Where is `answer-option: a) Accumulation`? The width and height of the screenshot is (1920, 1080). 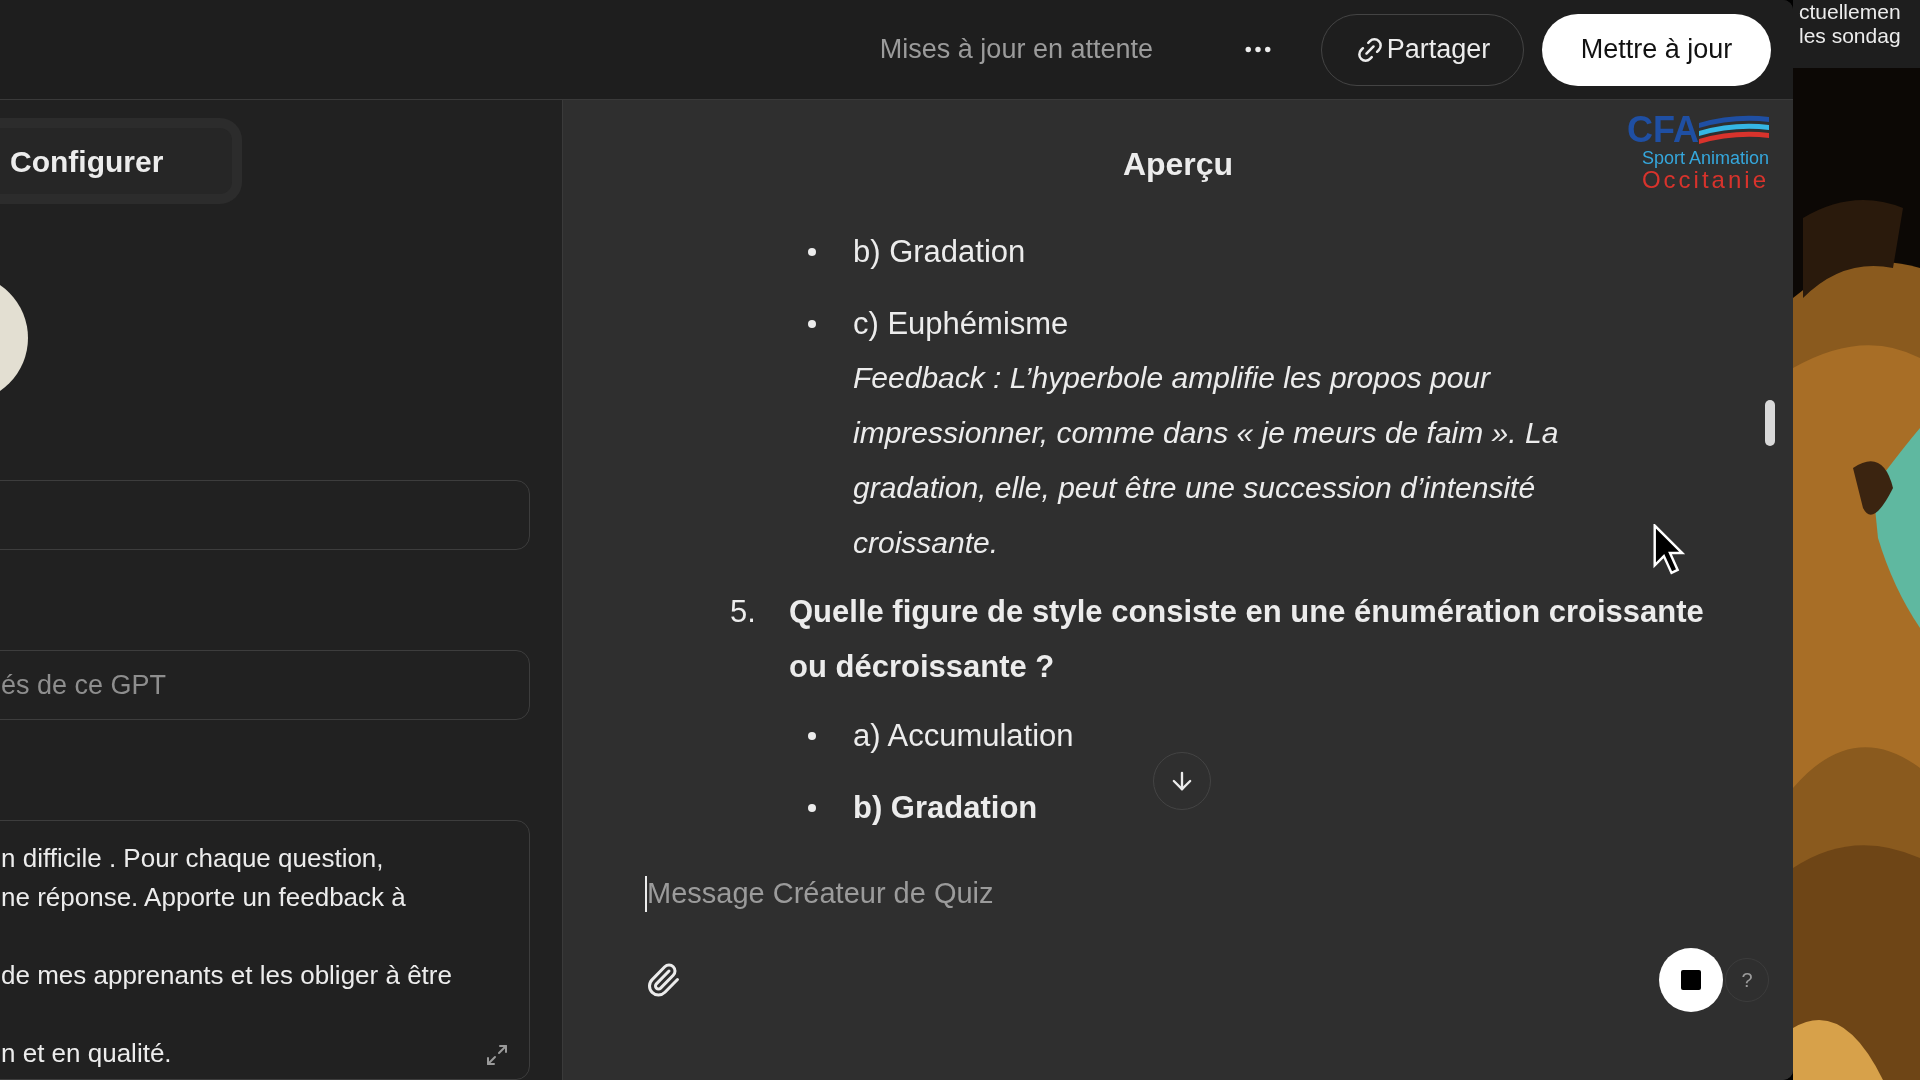
answer-option: a) Accumulation is located at coordinates (963, 736).